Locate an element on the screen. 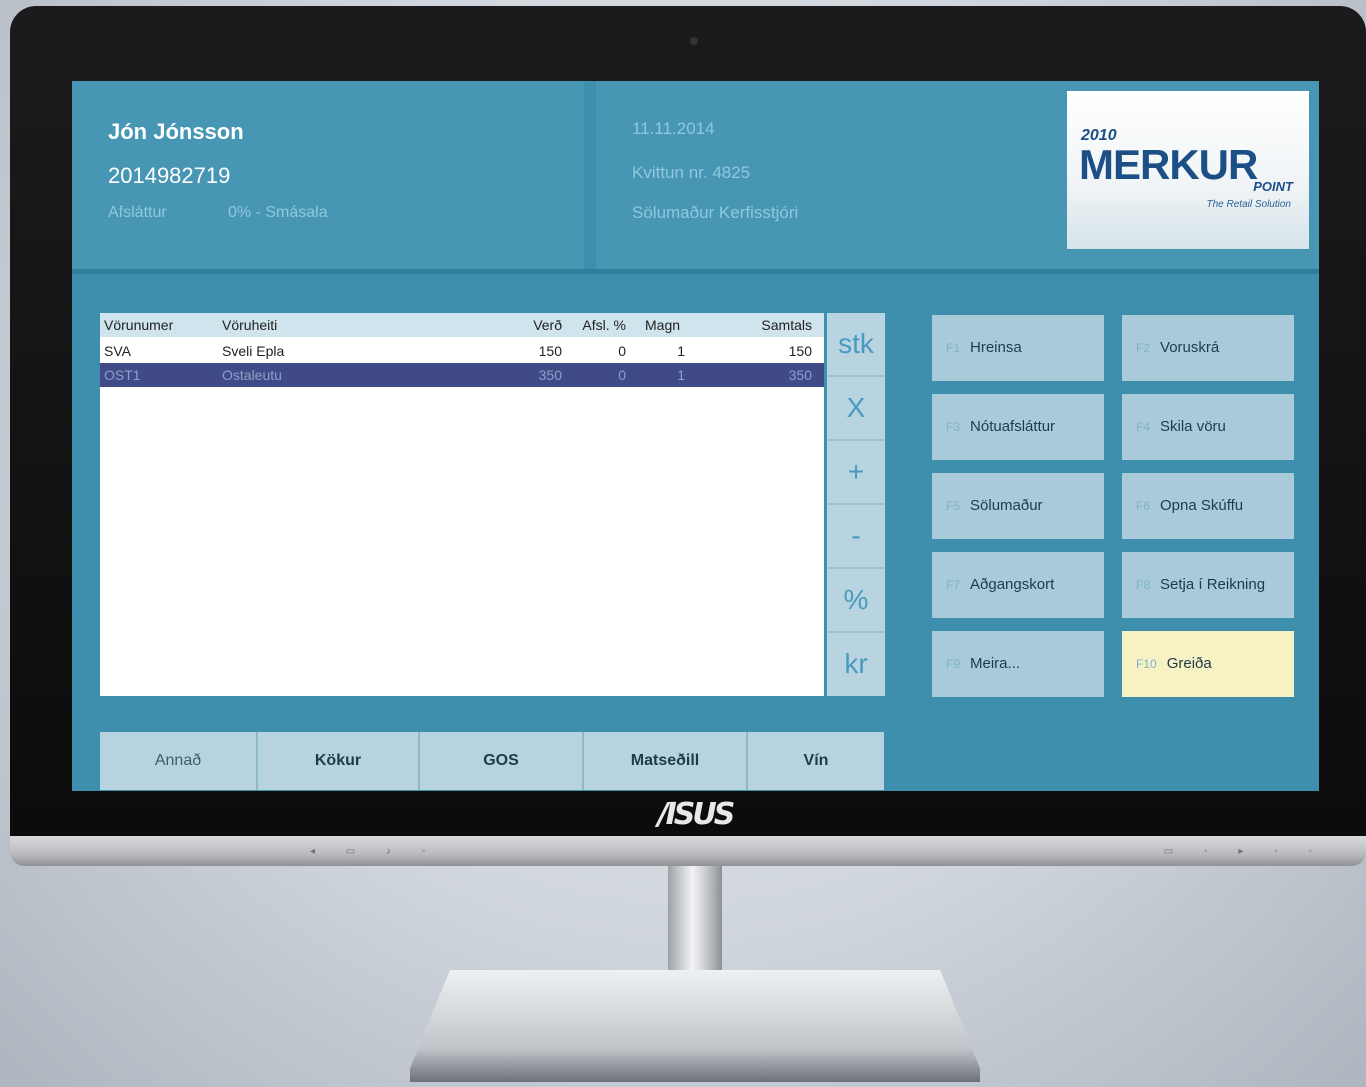 This screenshot has height=1087, width=1366. header-divider is located at coordinates (695, 271).